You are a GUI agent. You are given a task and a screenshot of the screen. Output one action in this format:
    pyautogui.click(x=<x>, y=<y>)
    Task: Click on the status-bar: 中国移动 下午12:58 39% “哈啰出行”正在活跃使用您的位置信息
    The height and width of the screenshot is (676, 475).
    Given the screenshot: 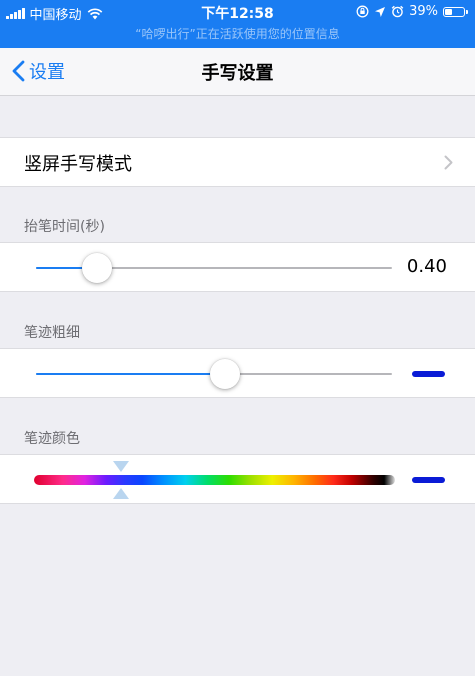 What is the action you would take?
    pyautogui.click(x=237, y=24)
    